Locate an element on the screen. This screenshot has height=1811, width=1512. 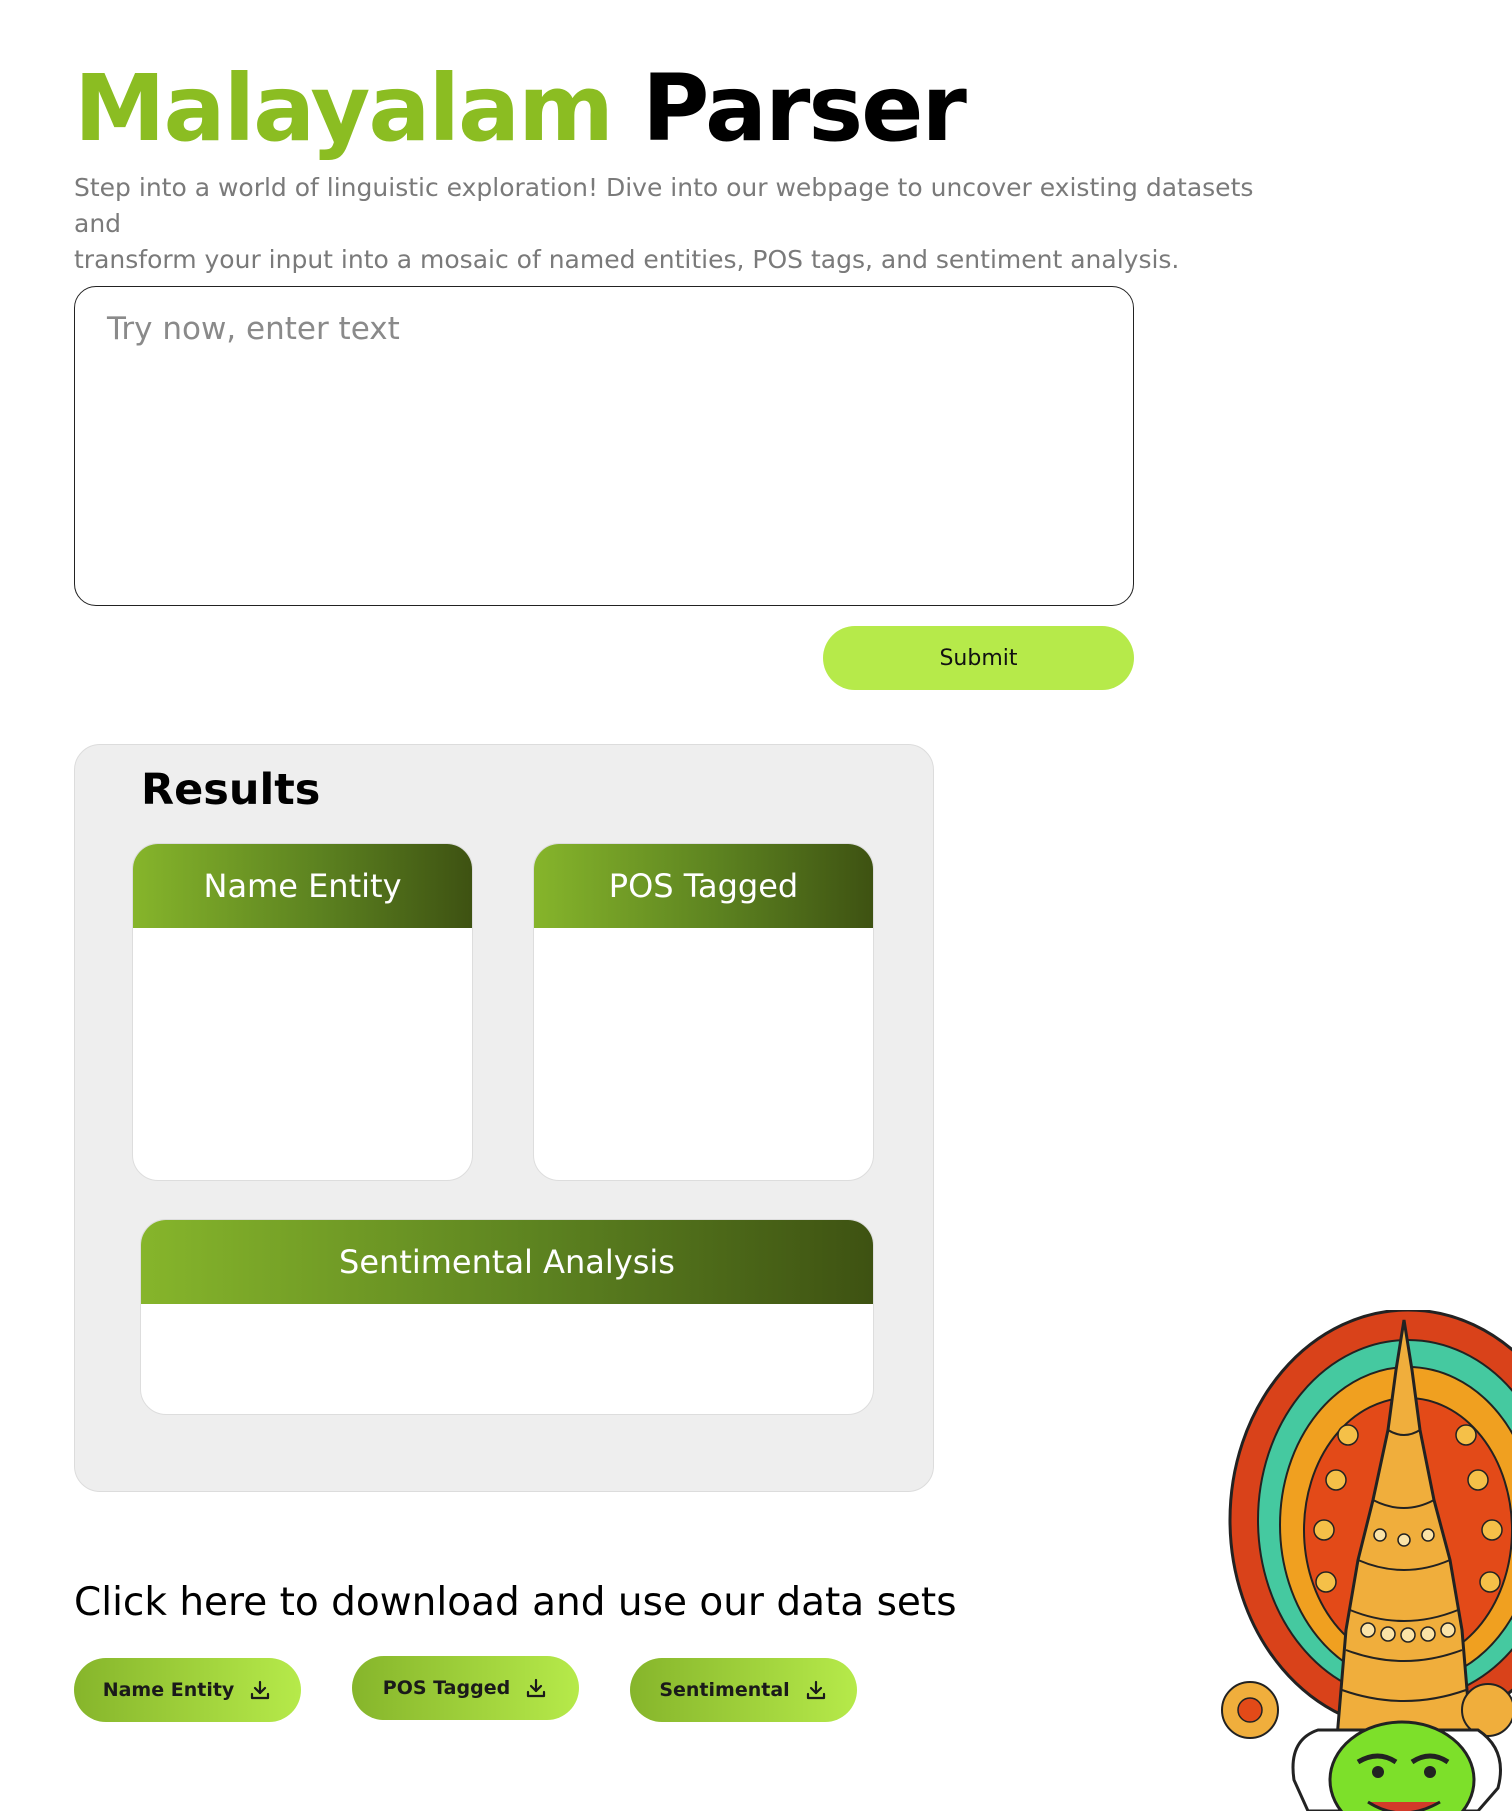
sentiment-analysis-card: Sentimental Analysis is located at coordinates (507, 1317).